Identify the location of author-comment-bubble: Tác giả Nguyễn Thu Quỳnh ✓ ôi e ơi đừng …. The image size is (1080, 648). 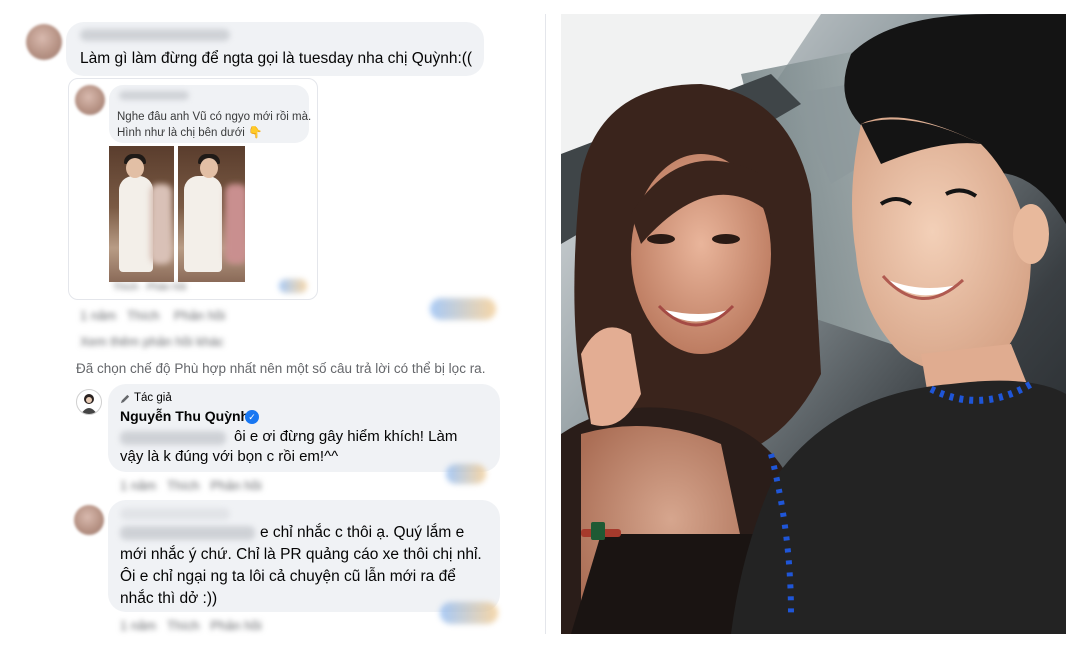
(304, 428).